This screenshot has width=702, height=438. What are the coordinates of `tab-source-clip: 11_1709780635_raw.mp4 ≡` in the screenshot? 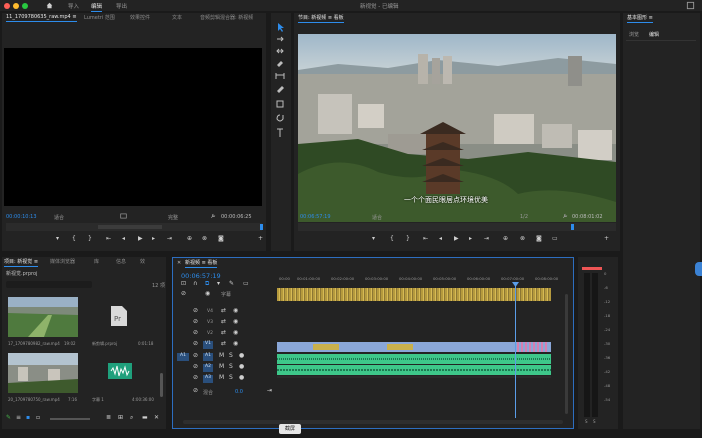 It's located at (41, 18).